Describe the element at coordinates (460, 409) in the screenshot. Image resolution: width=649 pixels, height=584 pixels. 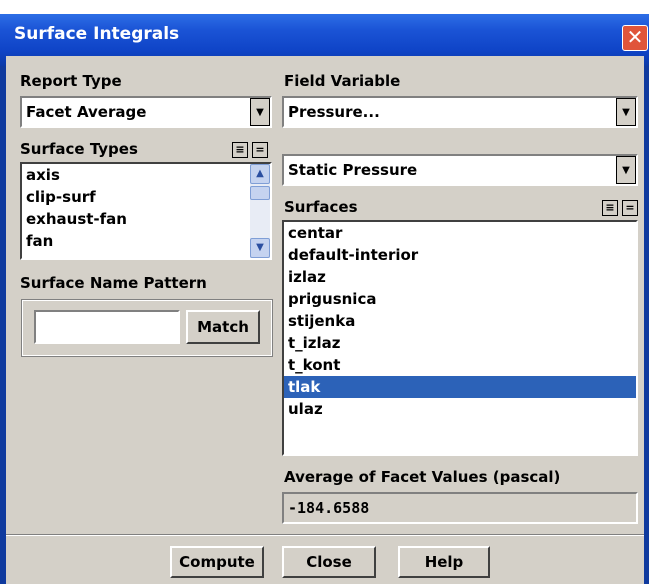
I see `list-item: ulaz` at that location.